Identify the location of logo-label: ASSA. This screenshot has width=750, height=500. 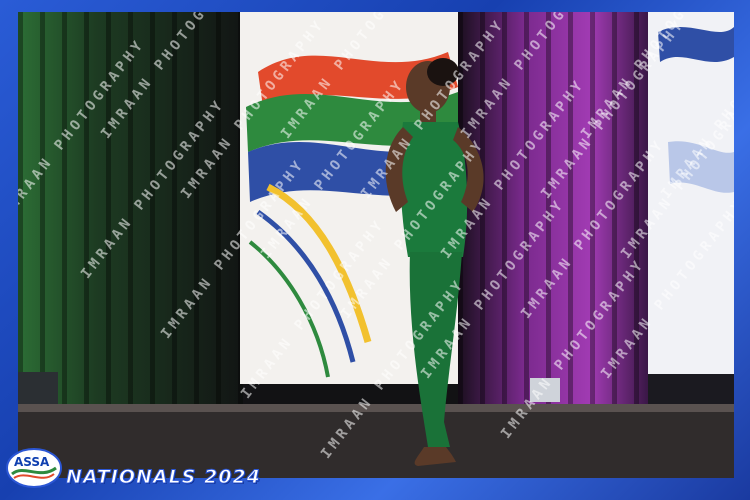
(32, 462).